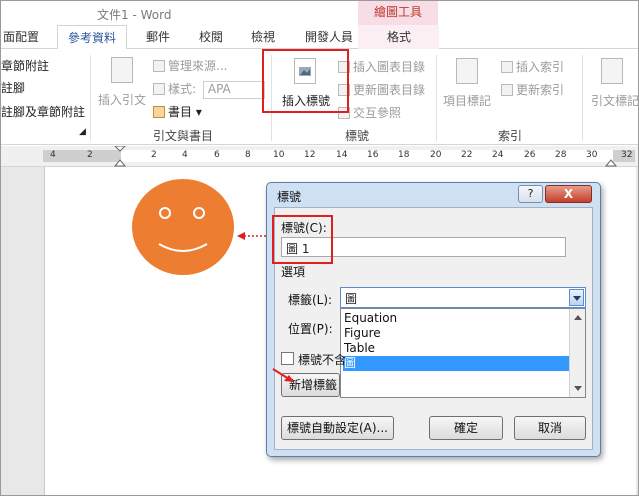  Describe the element at coordinates (310, 155) in the screenshot. I see `ruler-number: 12` at that location.